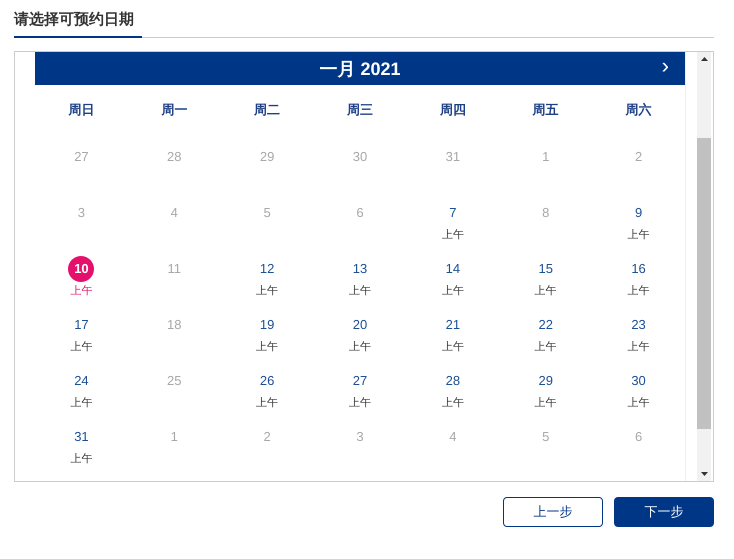 This screenshot has height=559, width=734. Describe the element at coordinates (267, 269) in the screenshot. I see `day-number: 12` at that location.